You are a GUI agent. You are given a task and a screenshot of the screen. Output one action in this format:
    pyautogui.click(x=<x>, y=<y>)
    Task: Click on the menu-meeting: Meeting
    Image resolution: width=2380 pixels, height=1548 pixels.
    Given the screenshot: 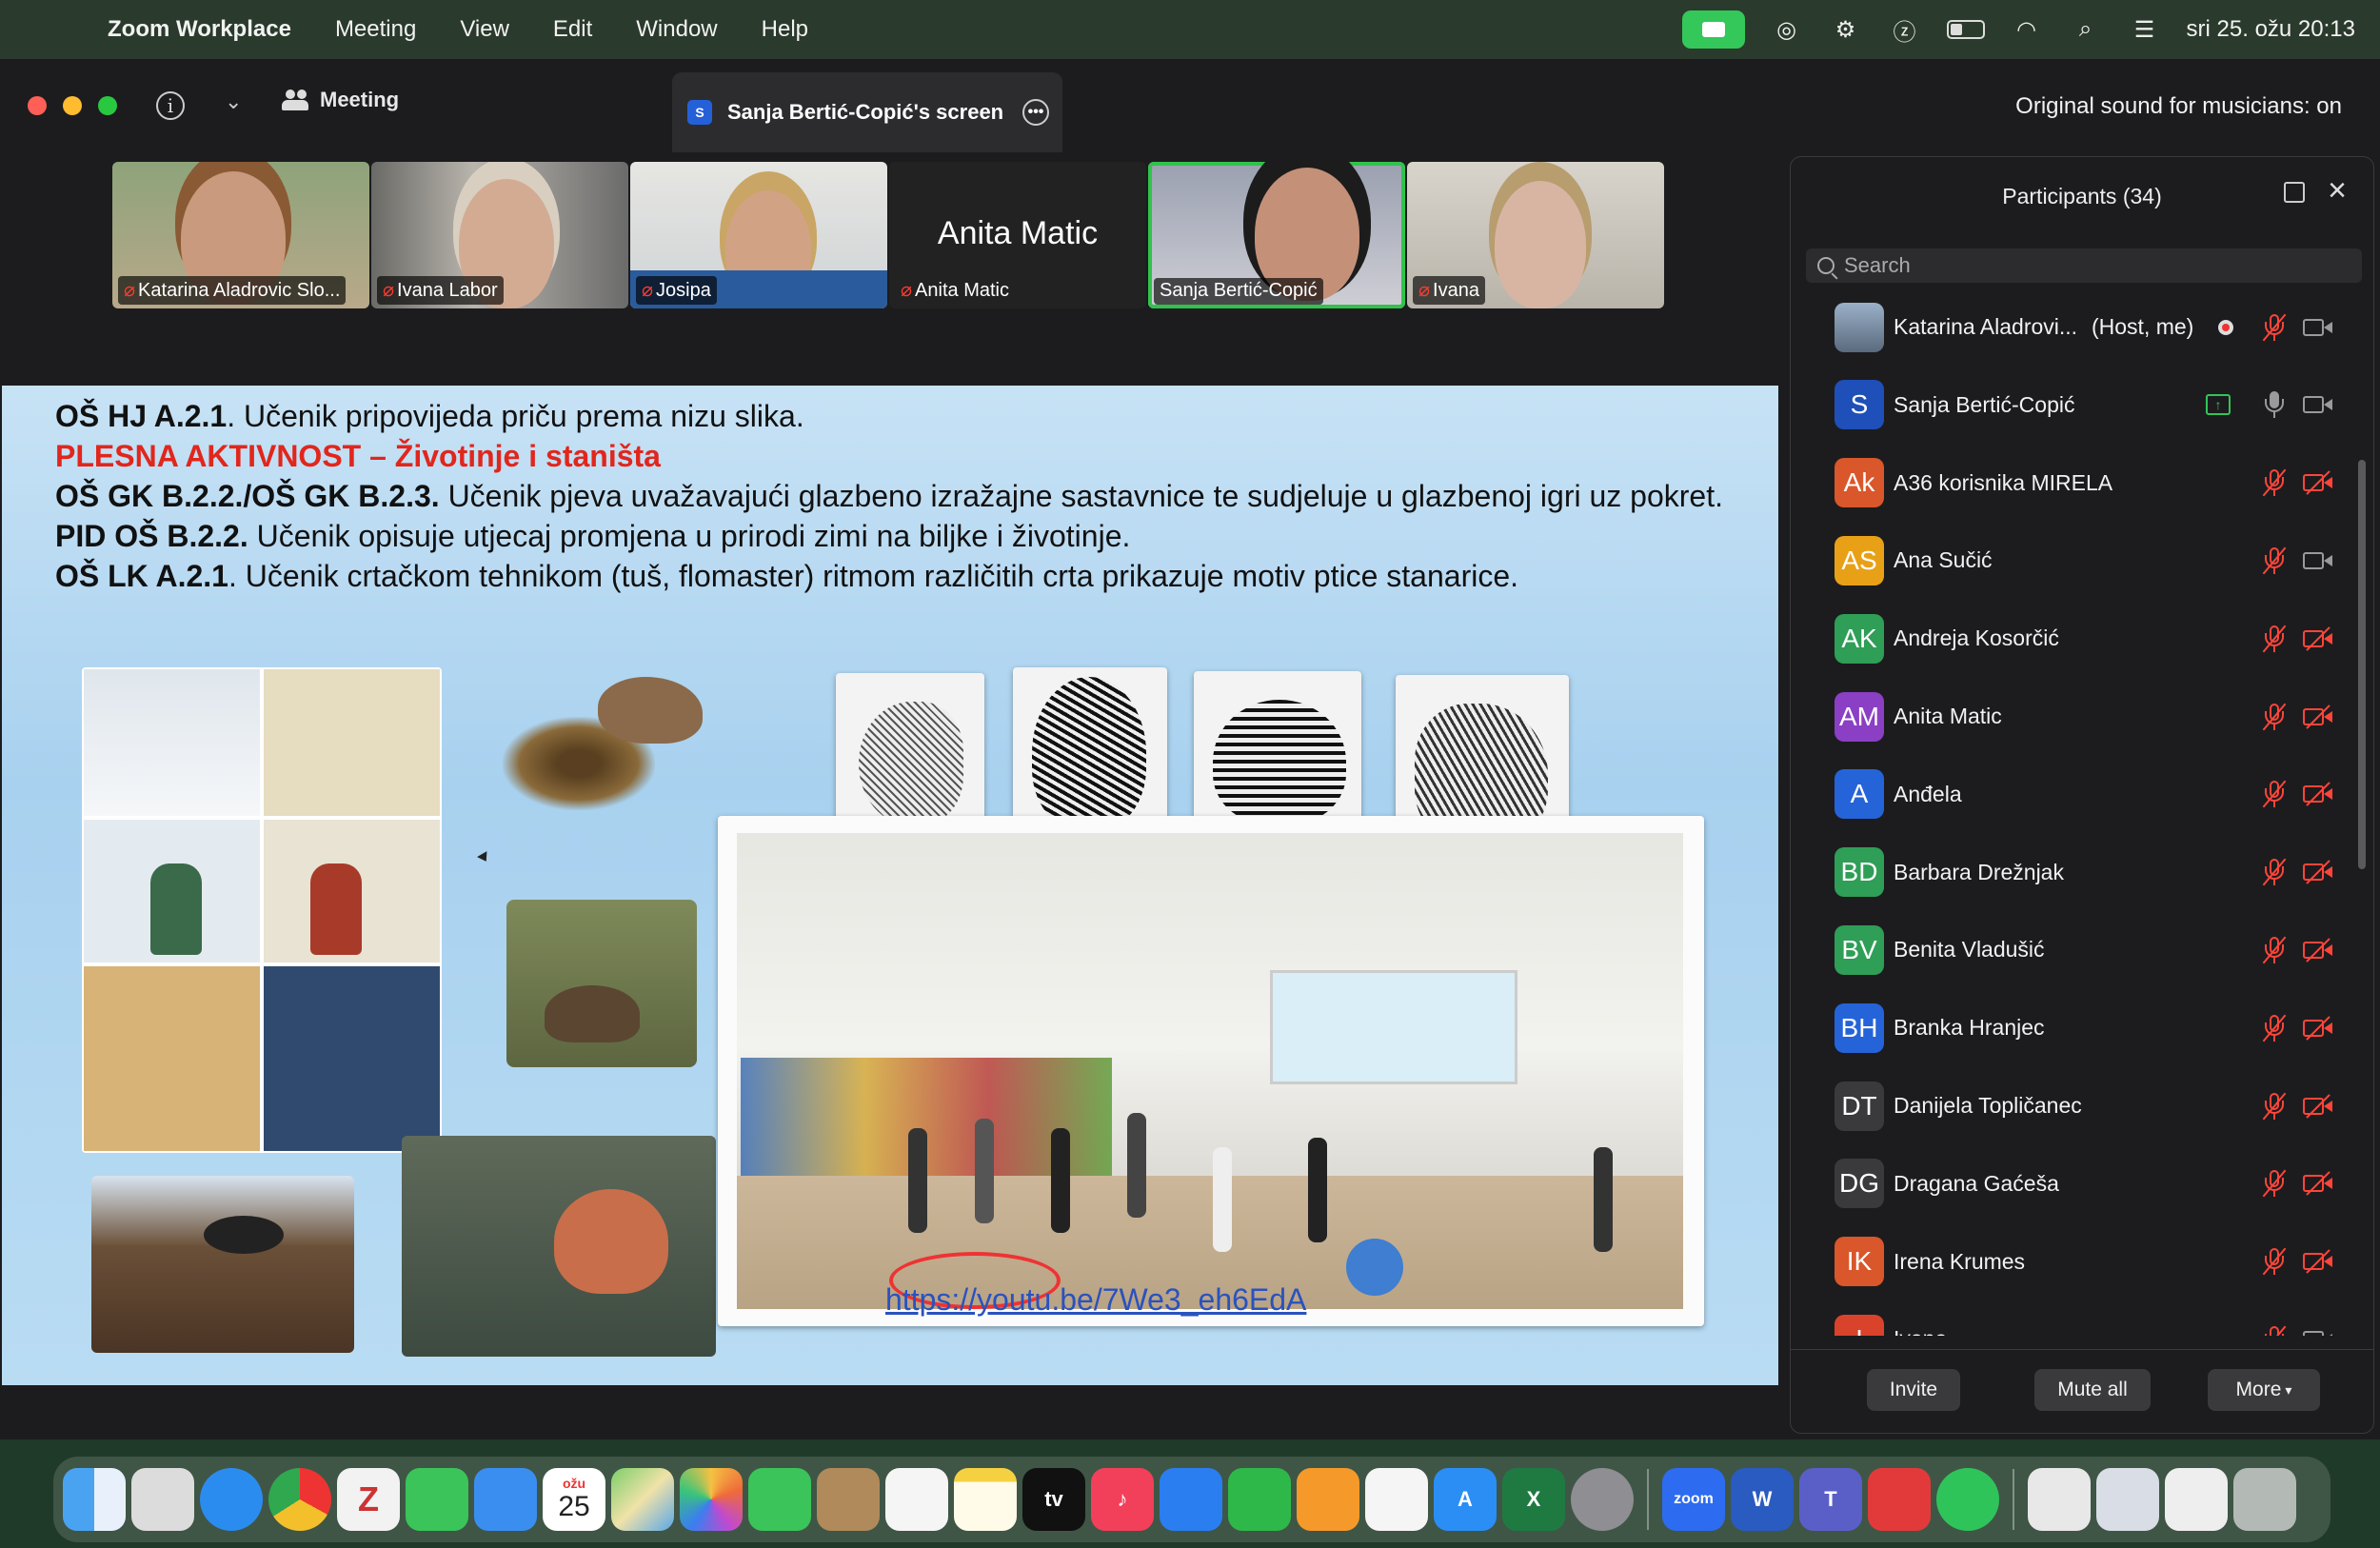 What is the action you would take?
    pyautogui.click(x=375, y=30)
    